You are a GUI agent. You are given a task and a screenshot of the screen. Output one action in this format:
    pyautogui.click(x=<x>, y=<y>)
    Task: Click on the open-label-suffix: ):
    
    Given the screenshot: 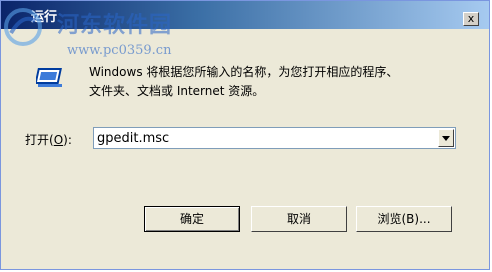 What is the action you would take?
    pyautogui.click(x=67, y=140)
    